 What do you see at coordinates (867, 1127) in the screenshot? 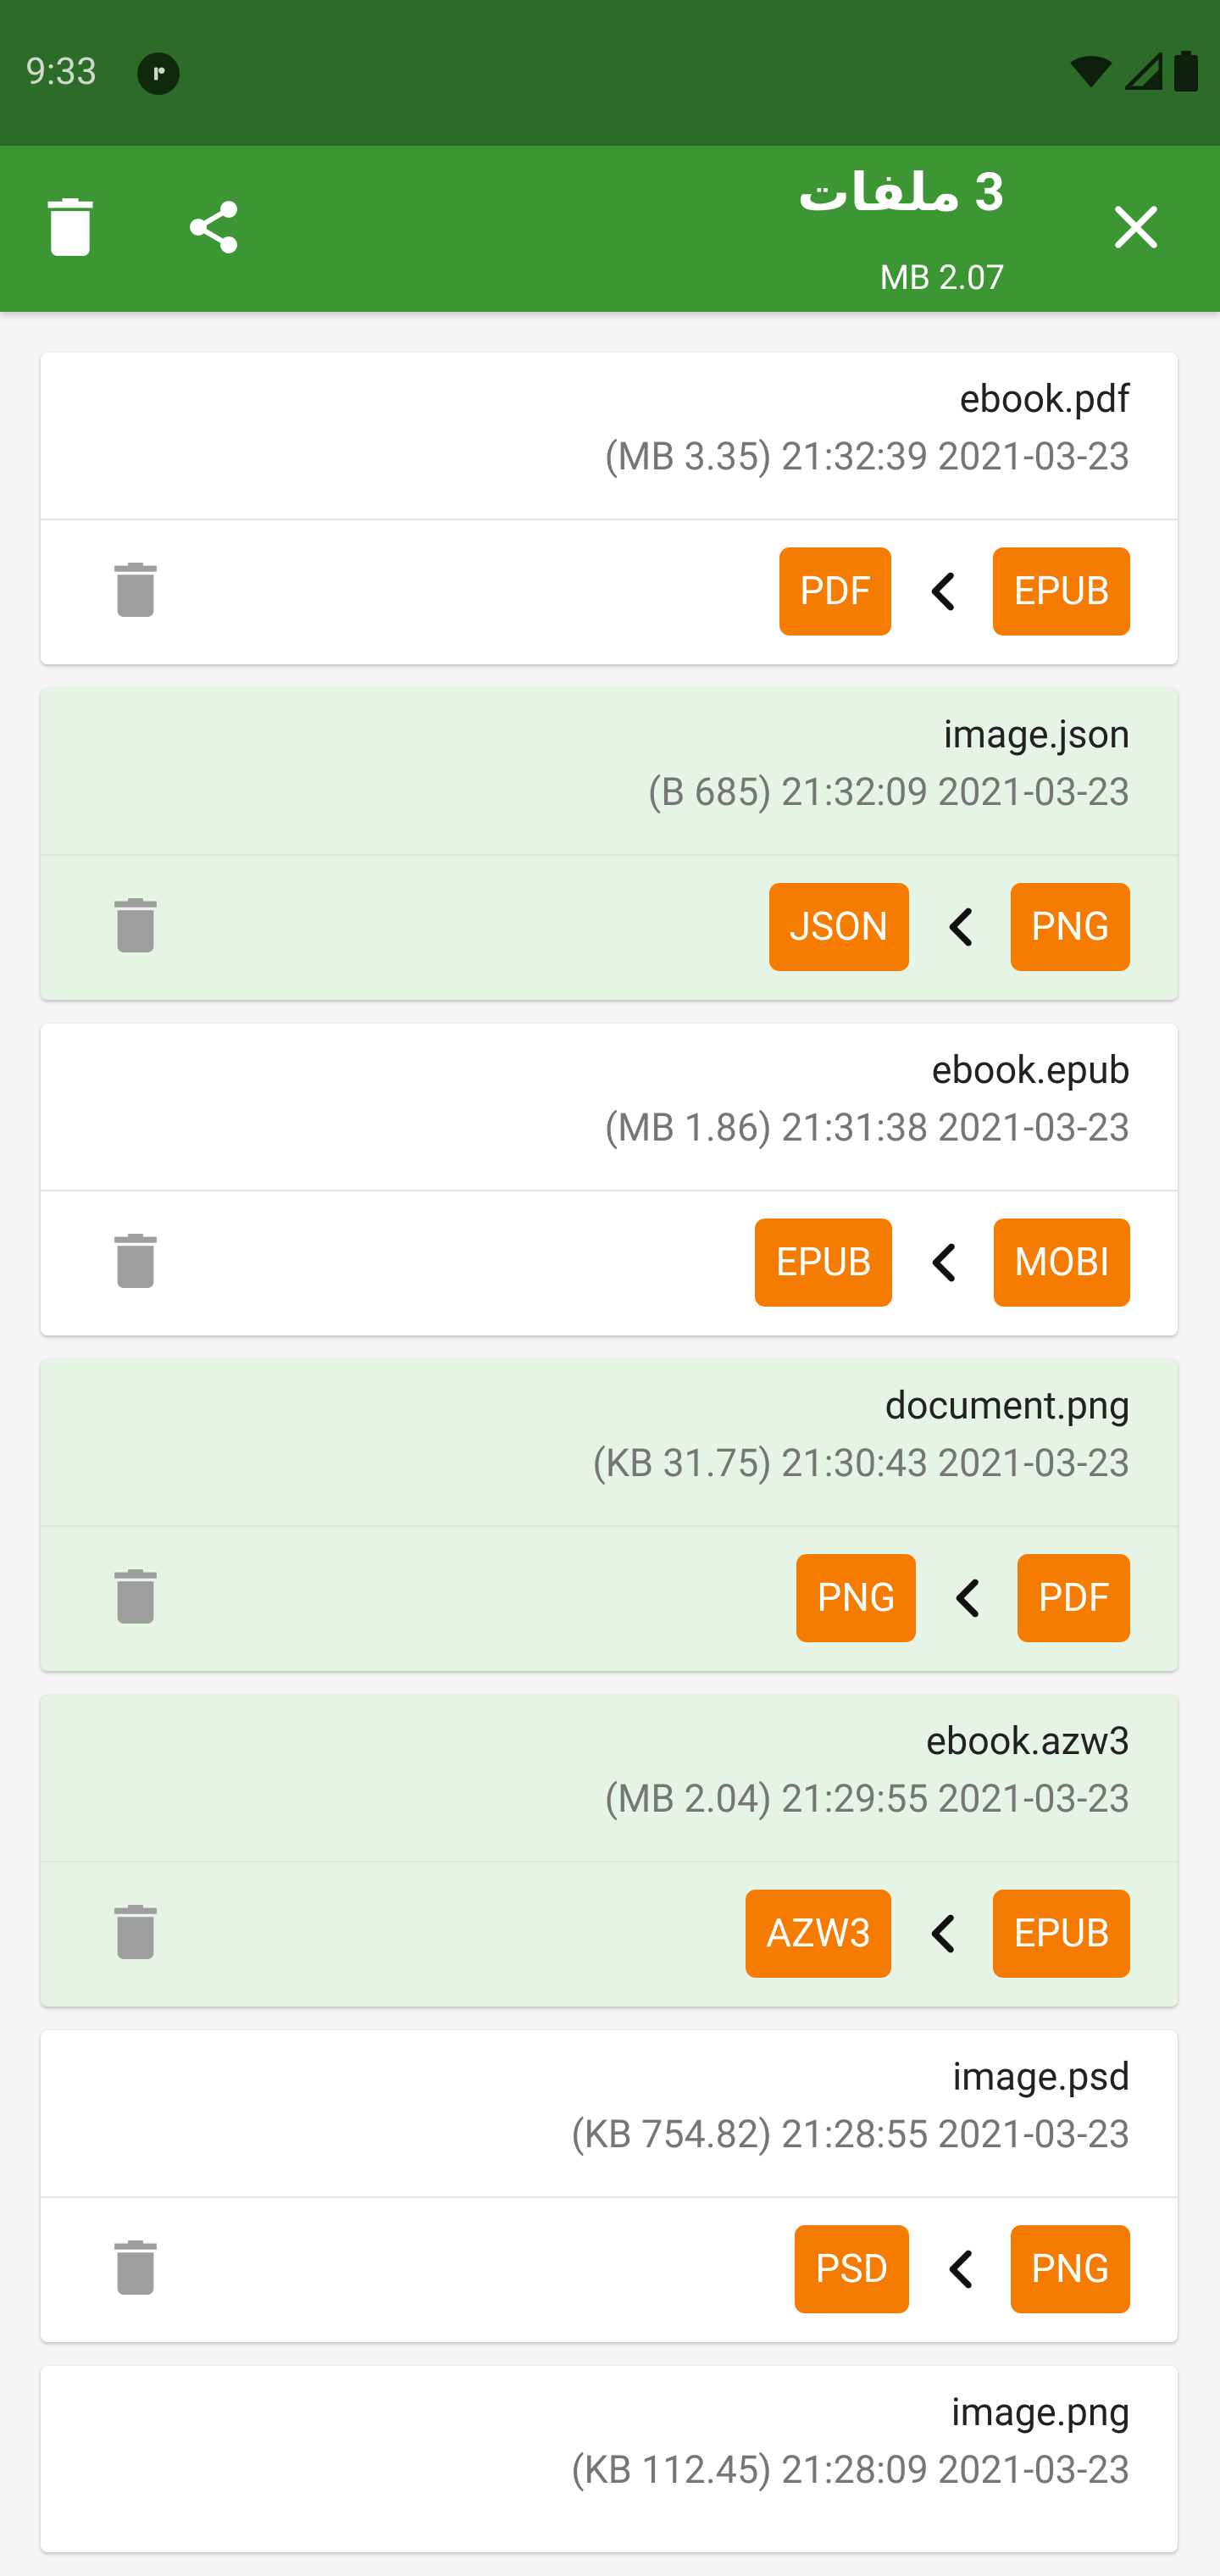
I see `file-meta: (MB 1.86) 21:31:38 2021-03-23` at bounding box center [867, 1127].